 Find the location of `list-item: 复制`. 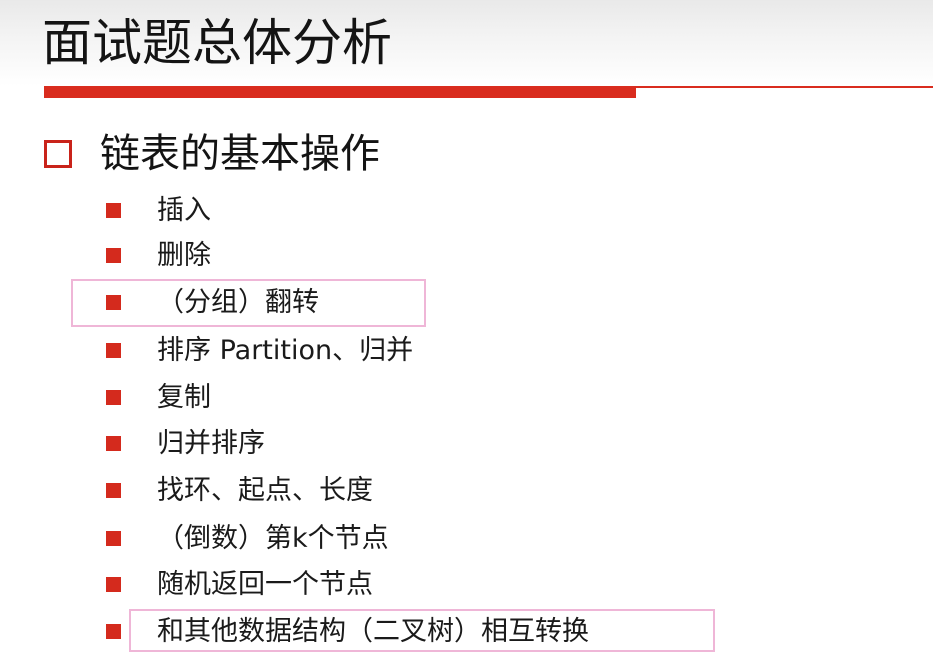

list-item: 复制 is located at coordinates (466, 398).